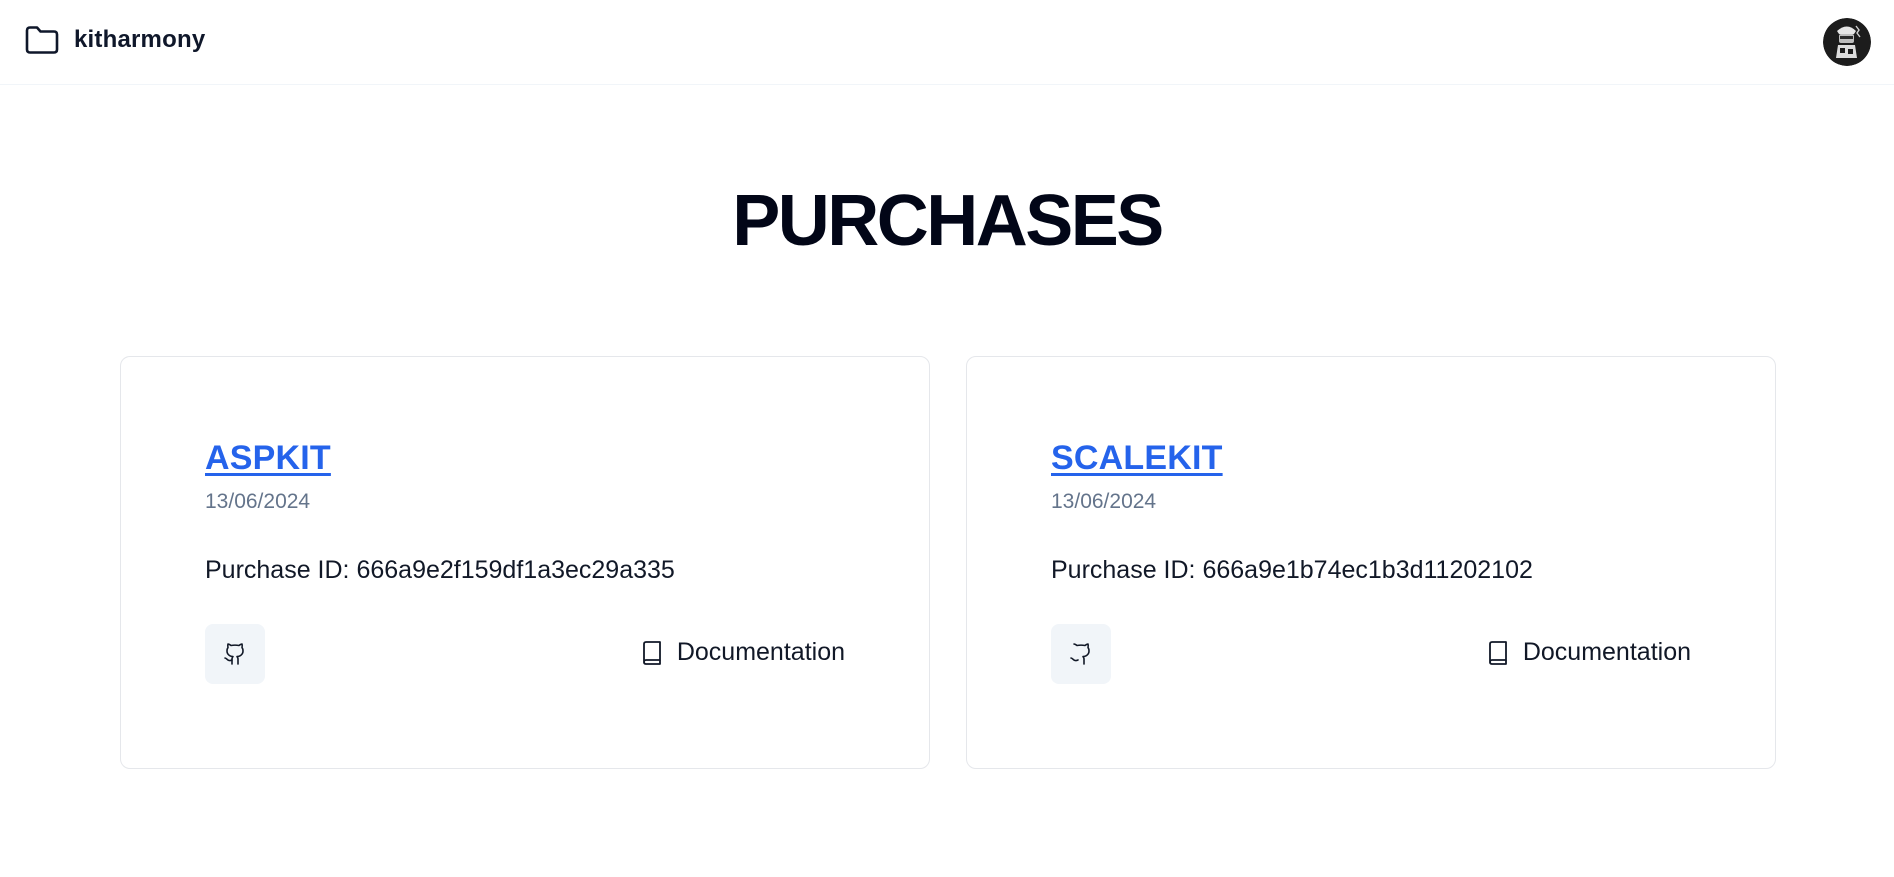 This screenshot has height=877, width=1894. I want to click on kit-name-link: ASPKIT, so click(268, 458).